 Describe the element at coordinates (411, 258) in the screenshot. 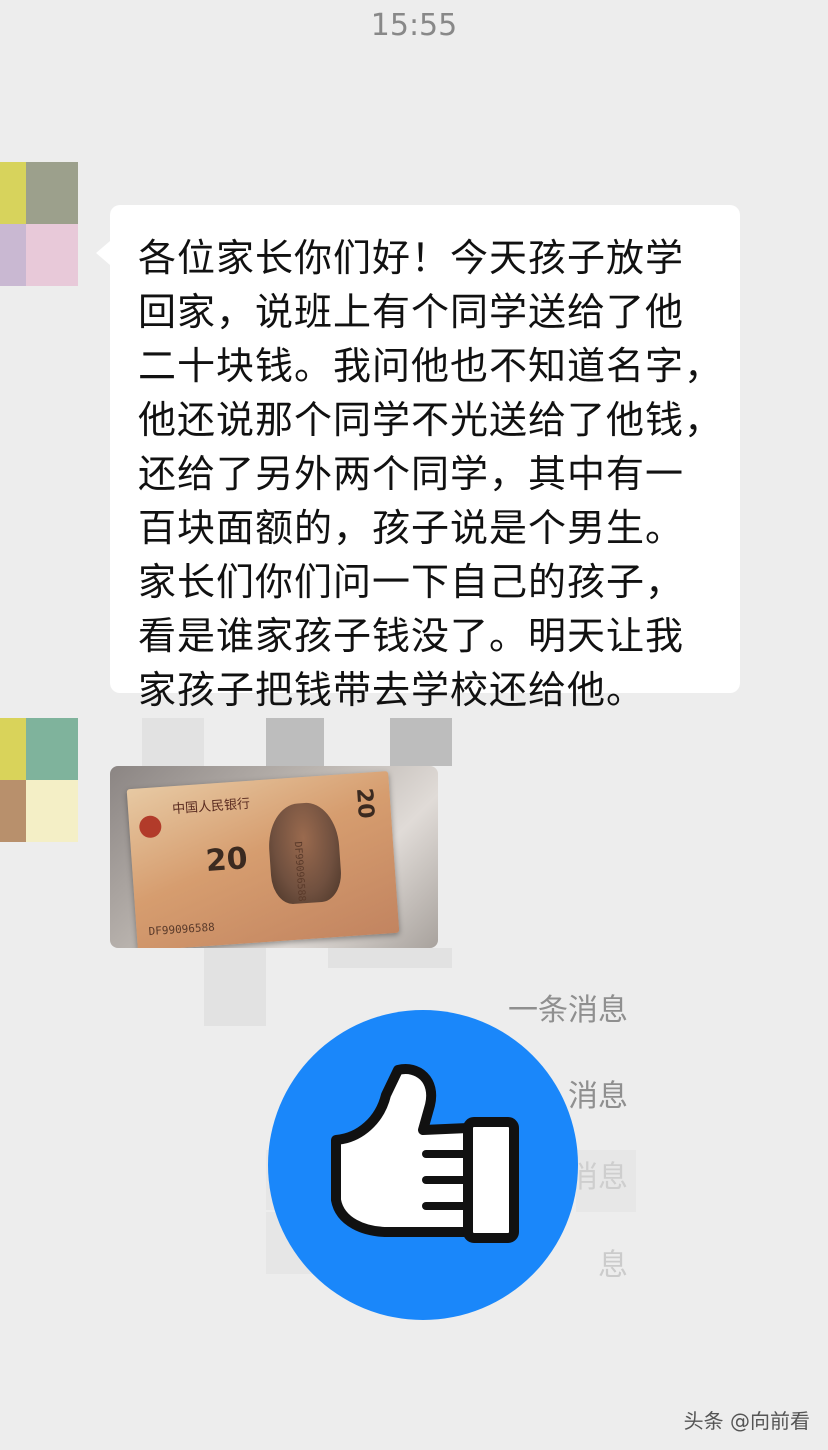

I see `message-text-line: 各位家长你们好！今天孩子放学` at that location.